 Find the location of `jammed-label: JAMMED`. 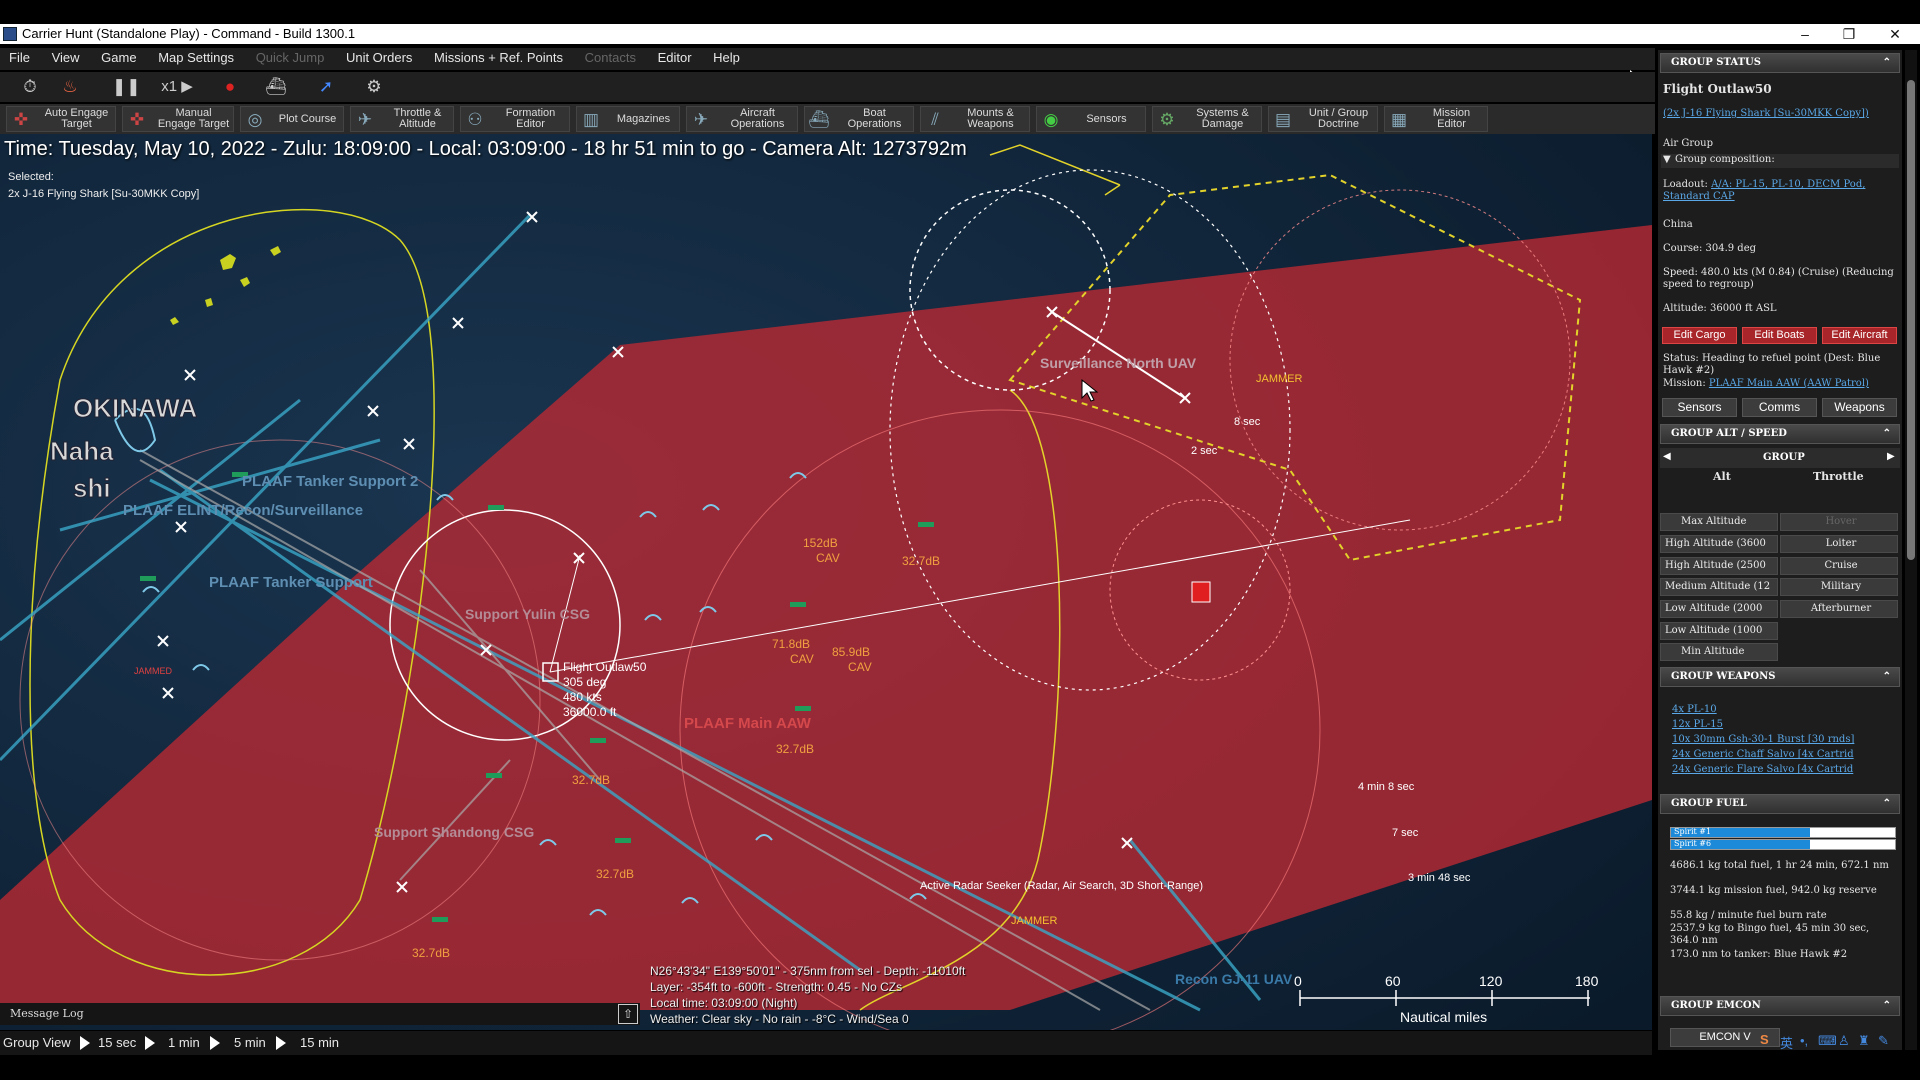

jammed-label: JAMMED is located at coordinates (153, 671).